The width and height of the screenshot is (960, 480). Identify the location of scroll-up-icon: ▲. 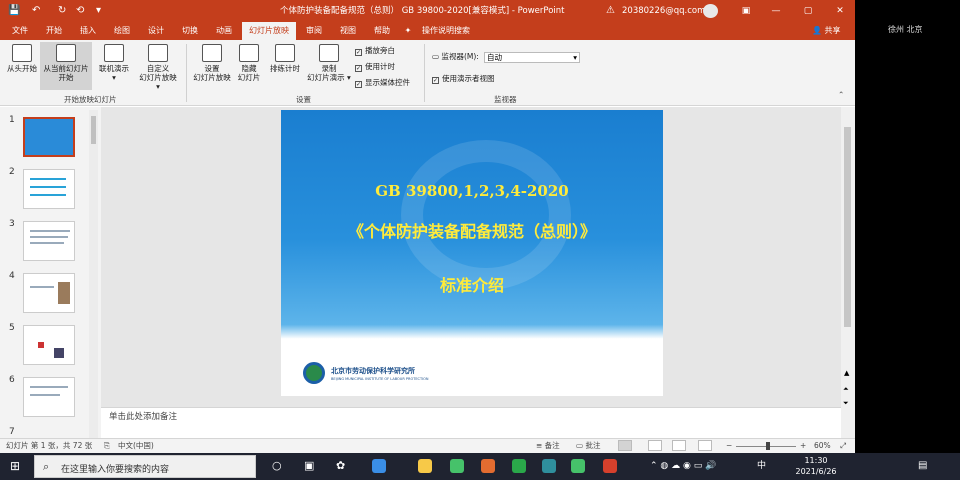
(846, 373).